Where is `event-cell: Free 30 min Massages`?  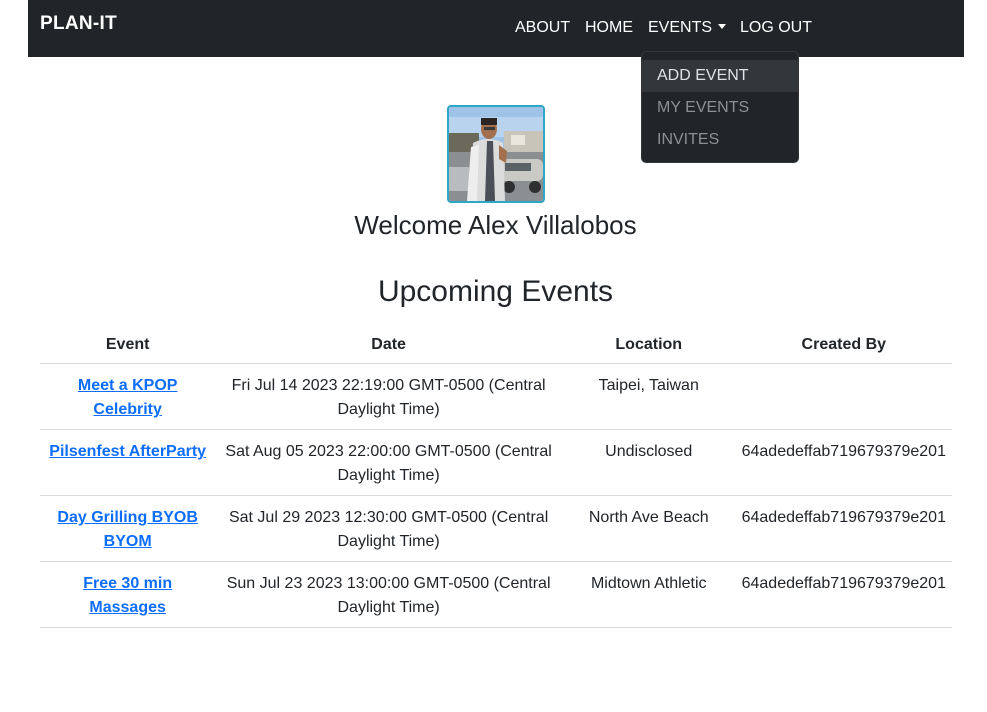
event-cell: Free 30 min Massages is located at coordinates (128, 594).